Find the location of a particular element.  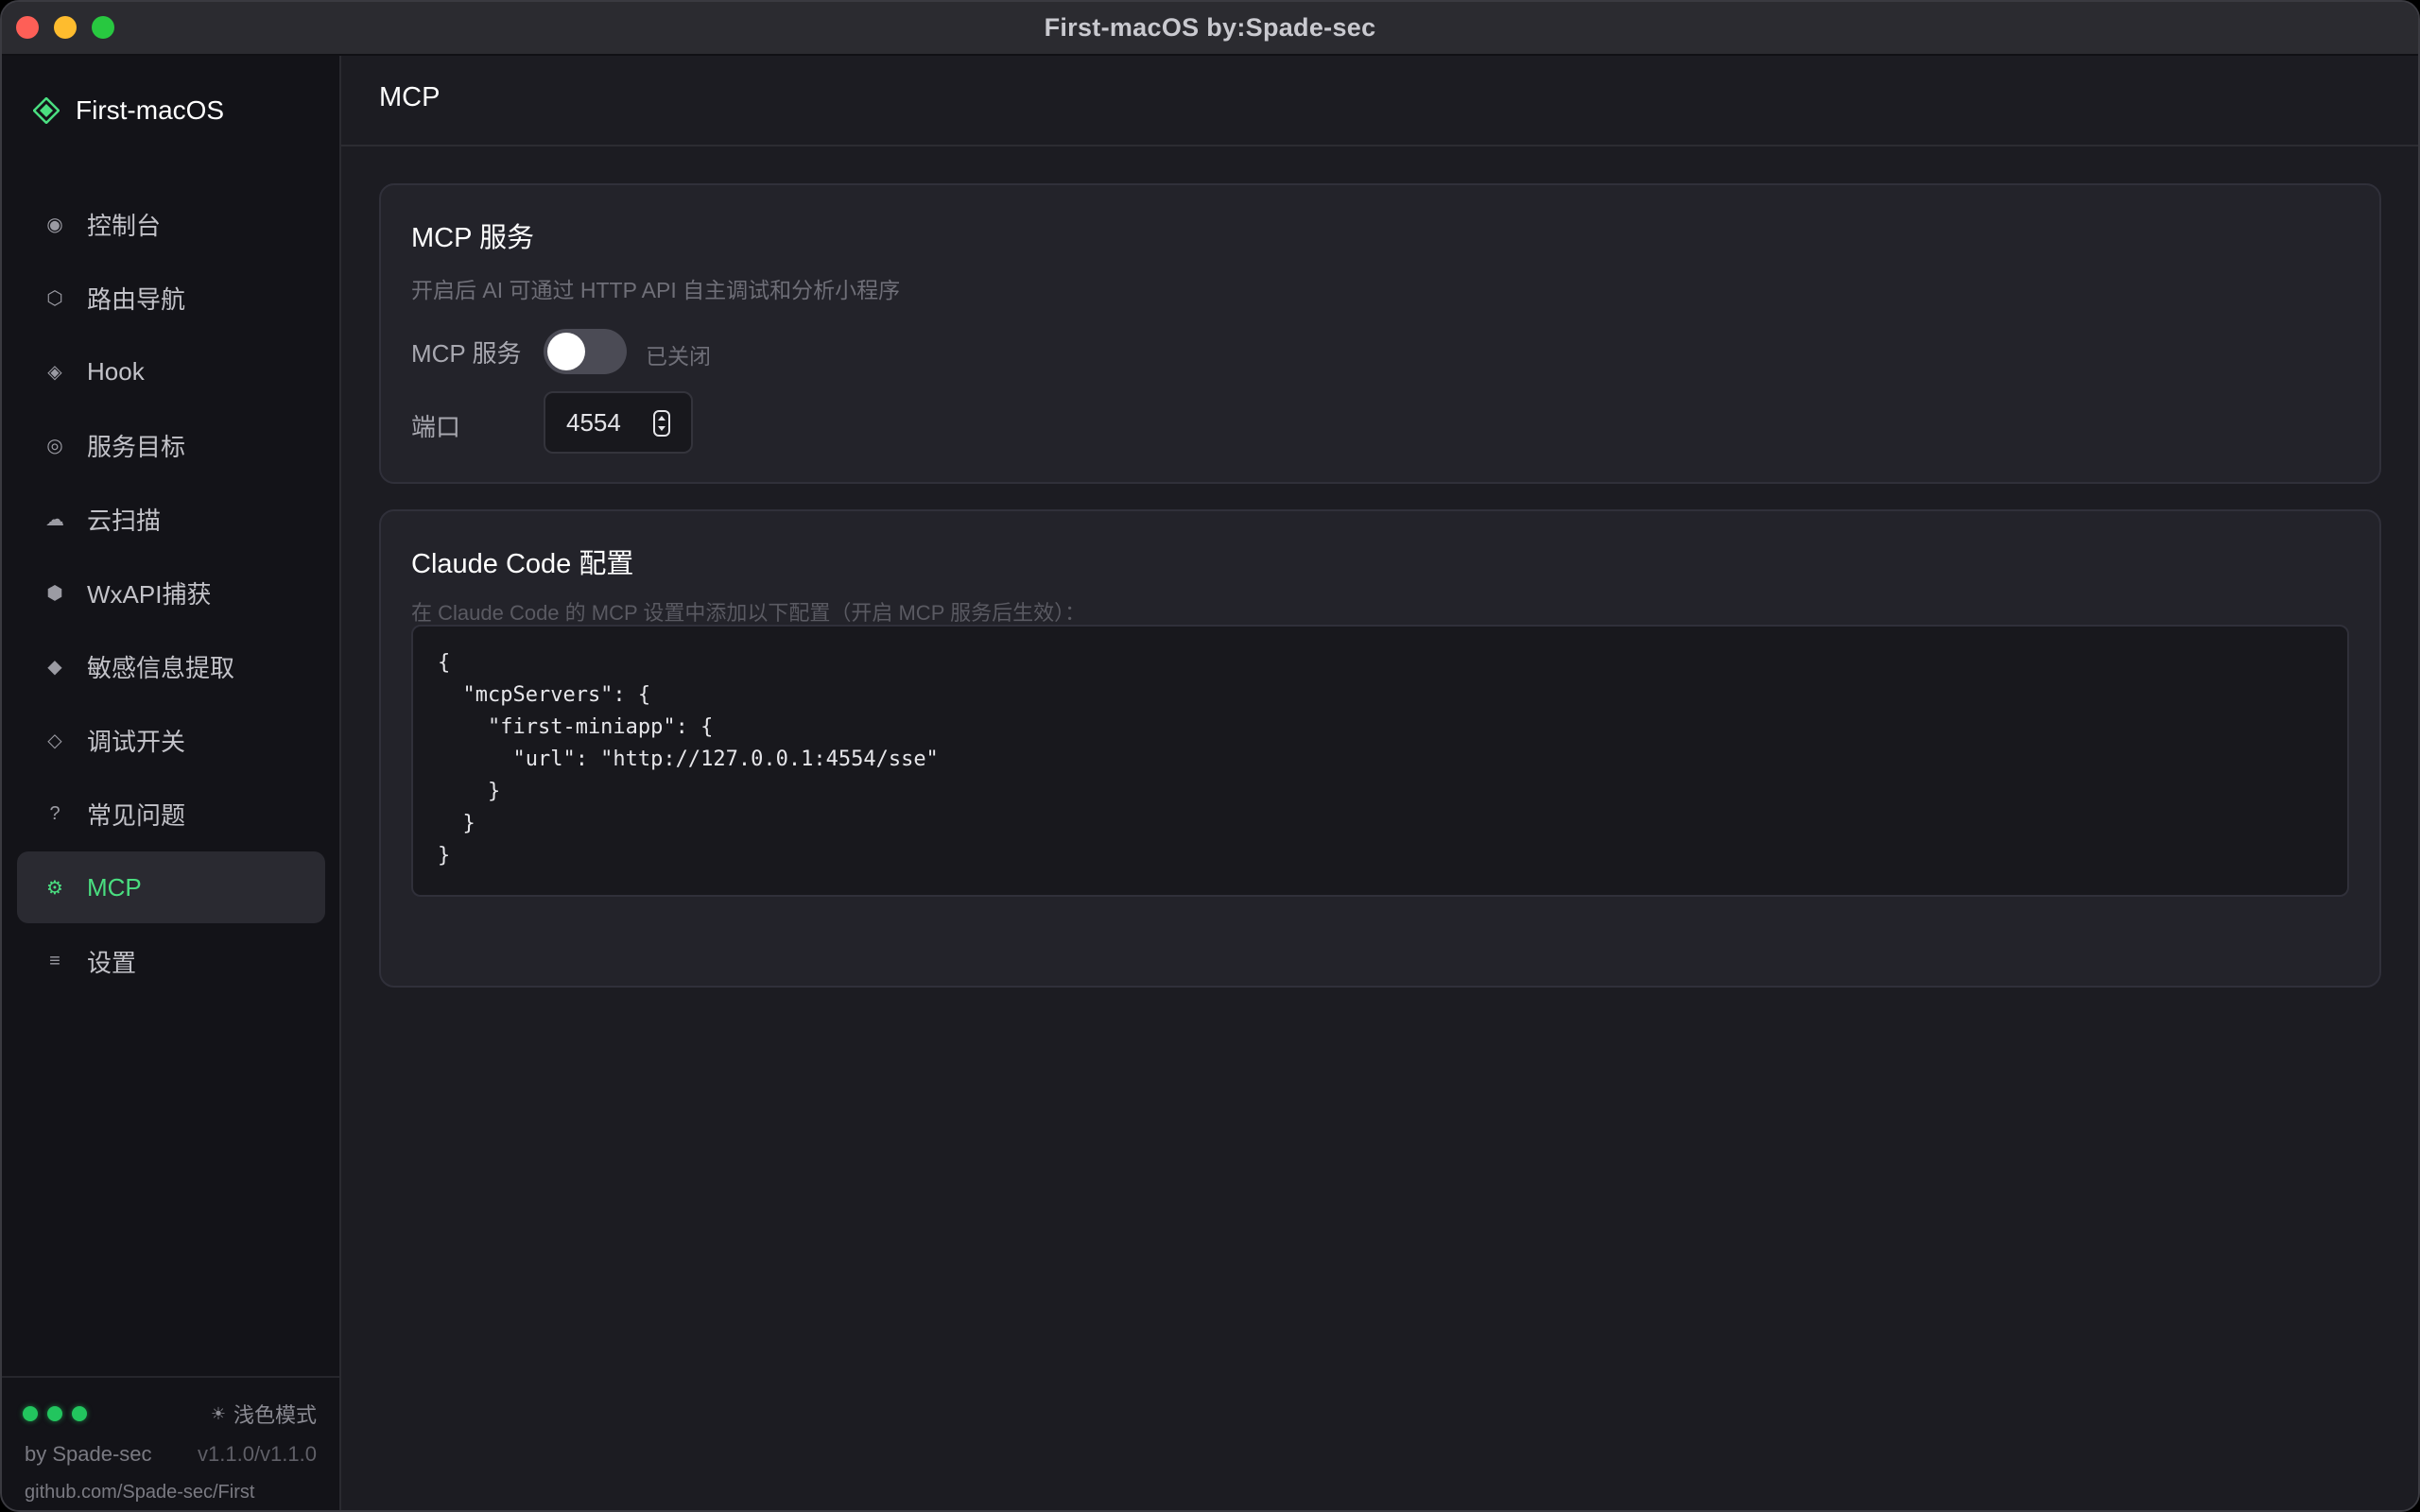

sidebar-item-label: 敏感信息提取 is located at coordinates (161, 667).